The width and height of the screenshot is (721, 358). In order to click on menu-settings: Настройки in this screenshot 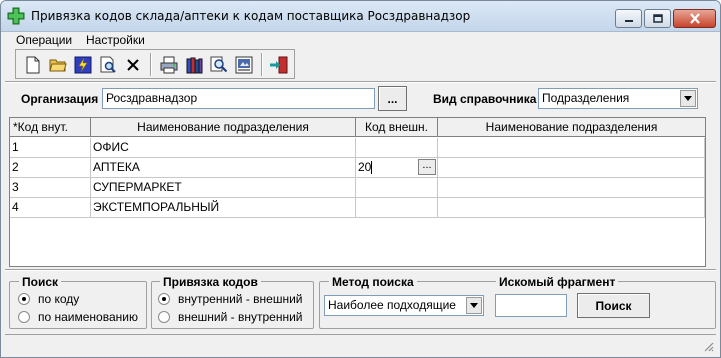, I will do `click(115, 40)`.